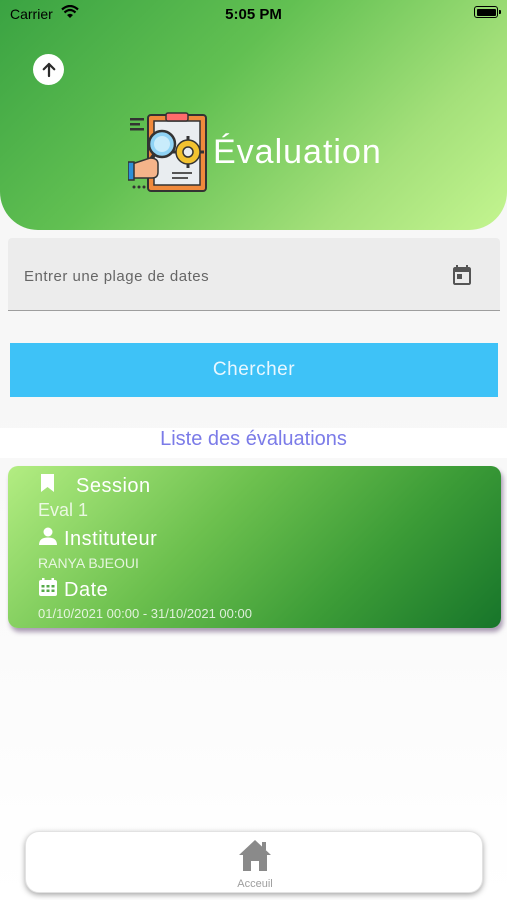  Describe the element at coordinates (254, 370) in the screenshot. I see `search-button: Chercher` at that location.